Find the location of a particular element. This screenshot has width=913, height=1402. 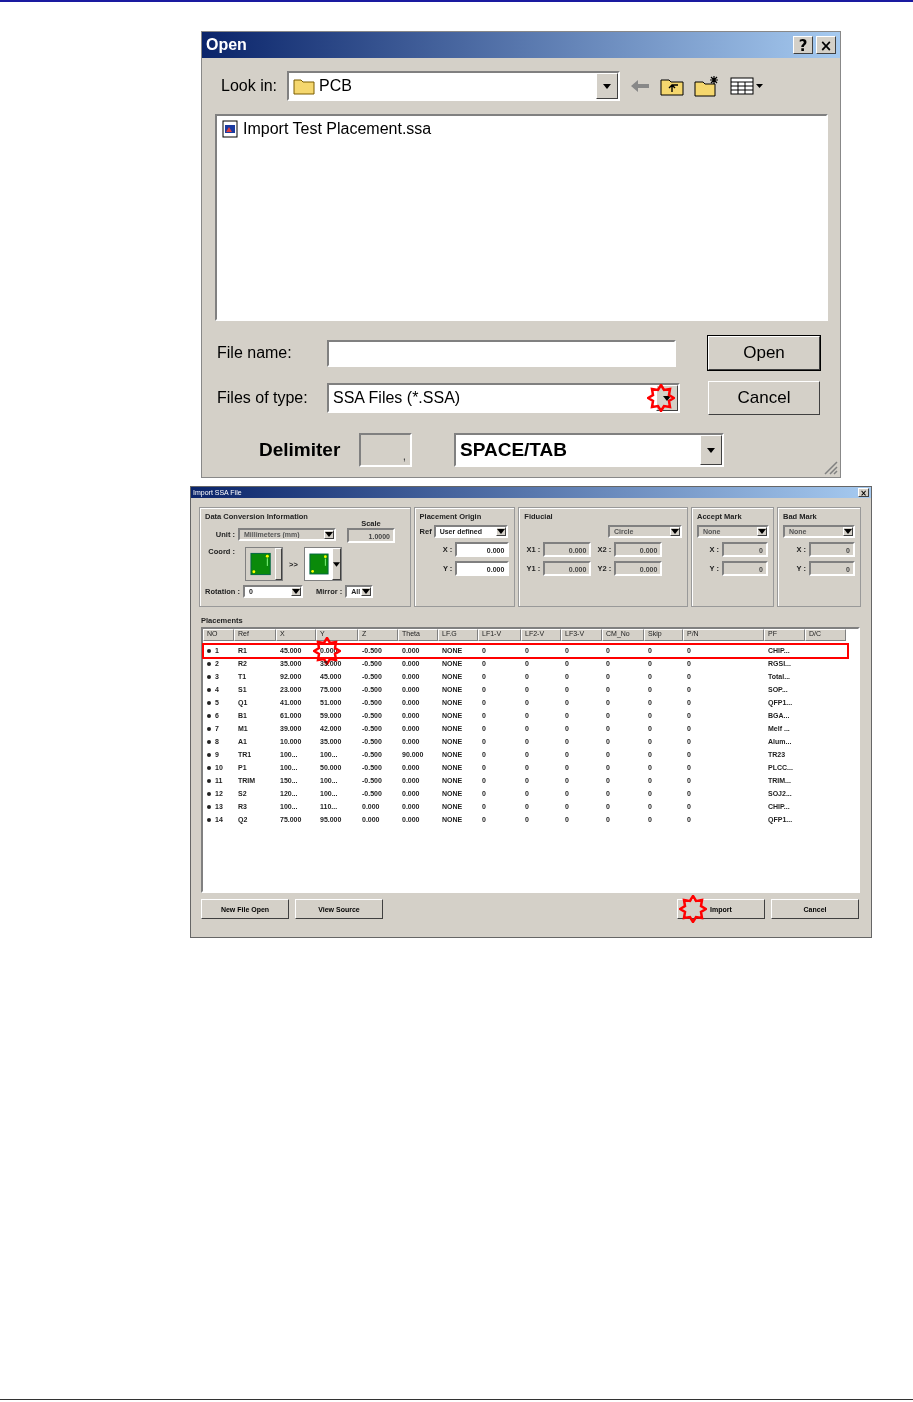

field-label: File name: is located at coordinates (255, 353).